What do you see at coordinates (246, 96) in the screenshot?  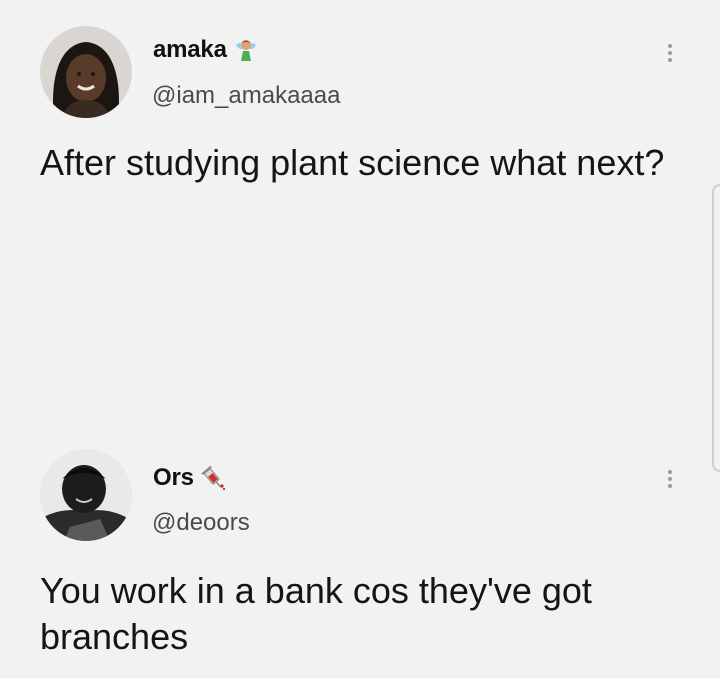 I see `user-handle: @iam_amakaaaa` at bounding box center [246, 96].